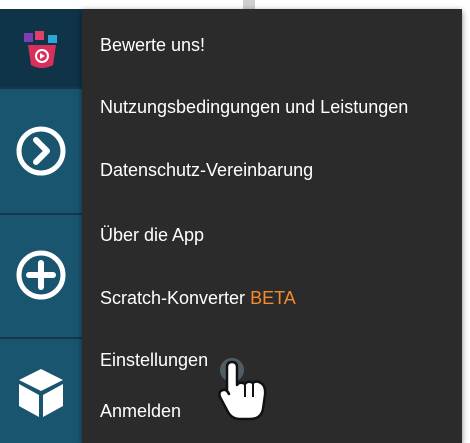 Image resolution: width=470 pixels, height=443 pixels. I want to click on menu-item-privacy: Datenschutz-Vereinbarung, so click(272, 170).